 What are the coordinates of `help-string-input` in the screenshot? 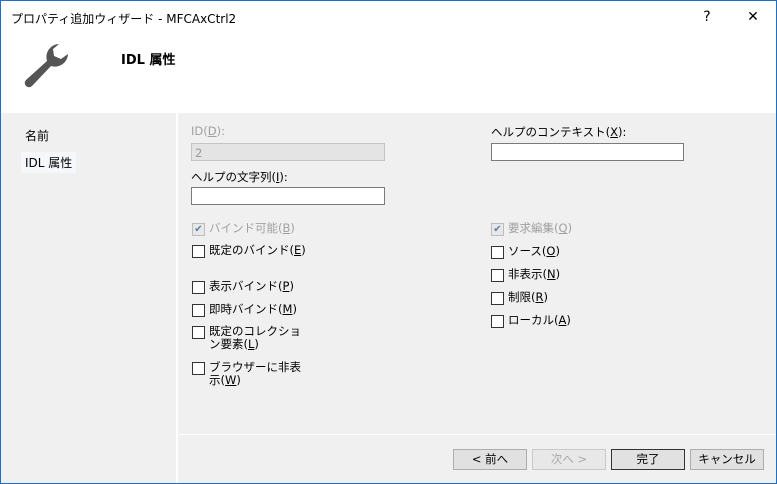 It's located at (288, 196).